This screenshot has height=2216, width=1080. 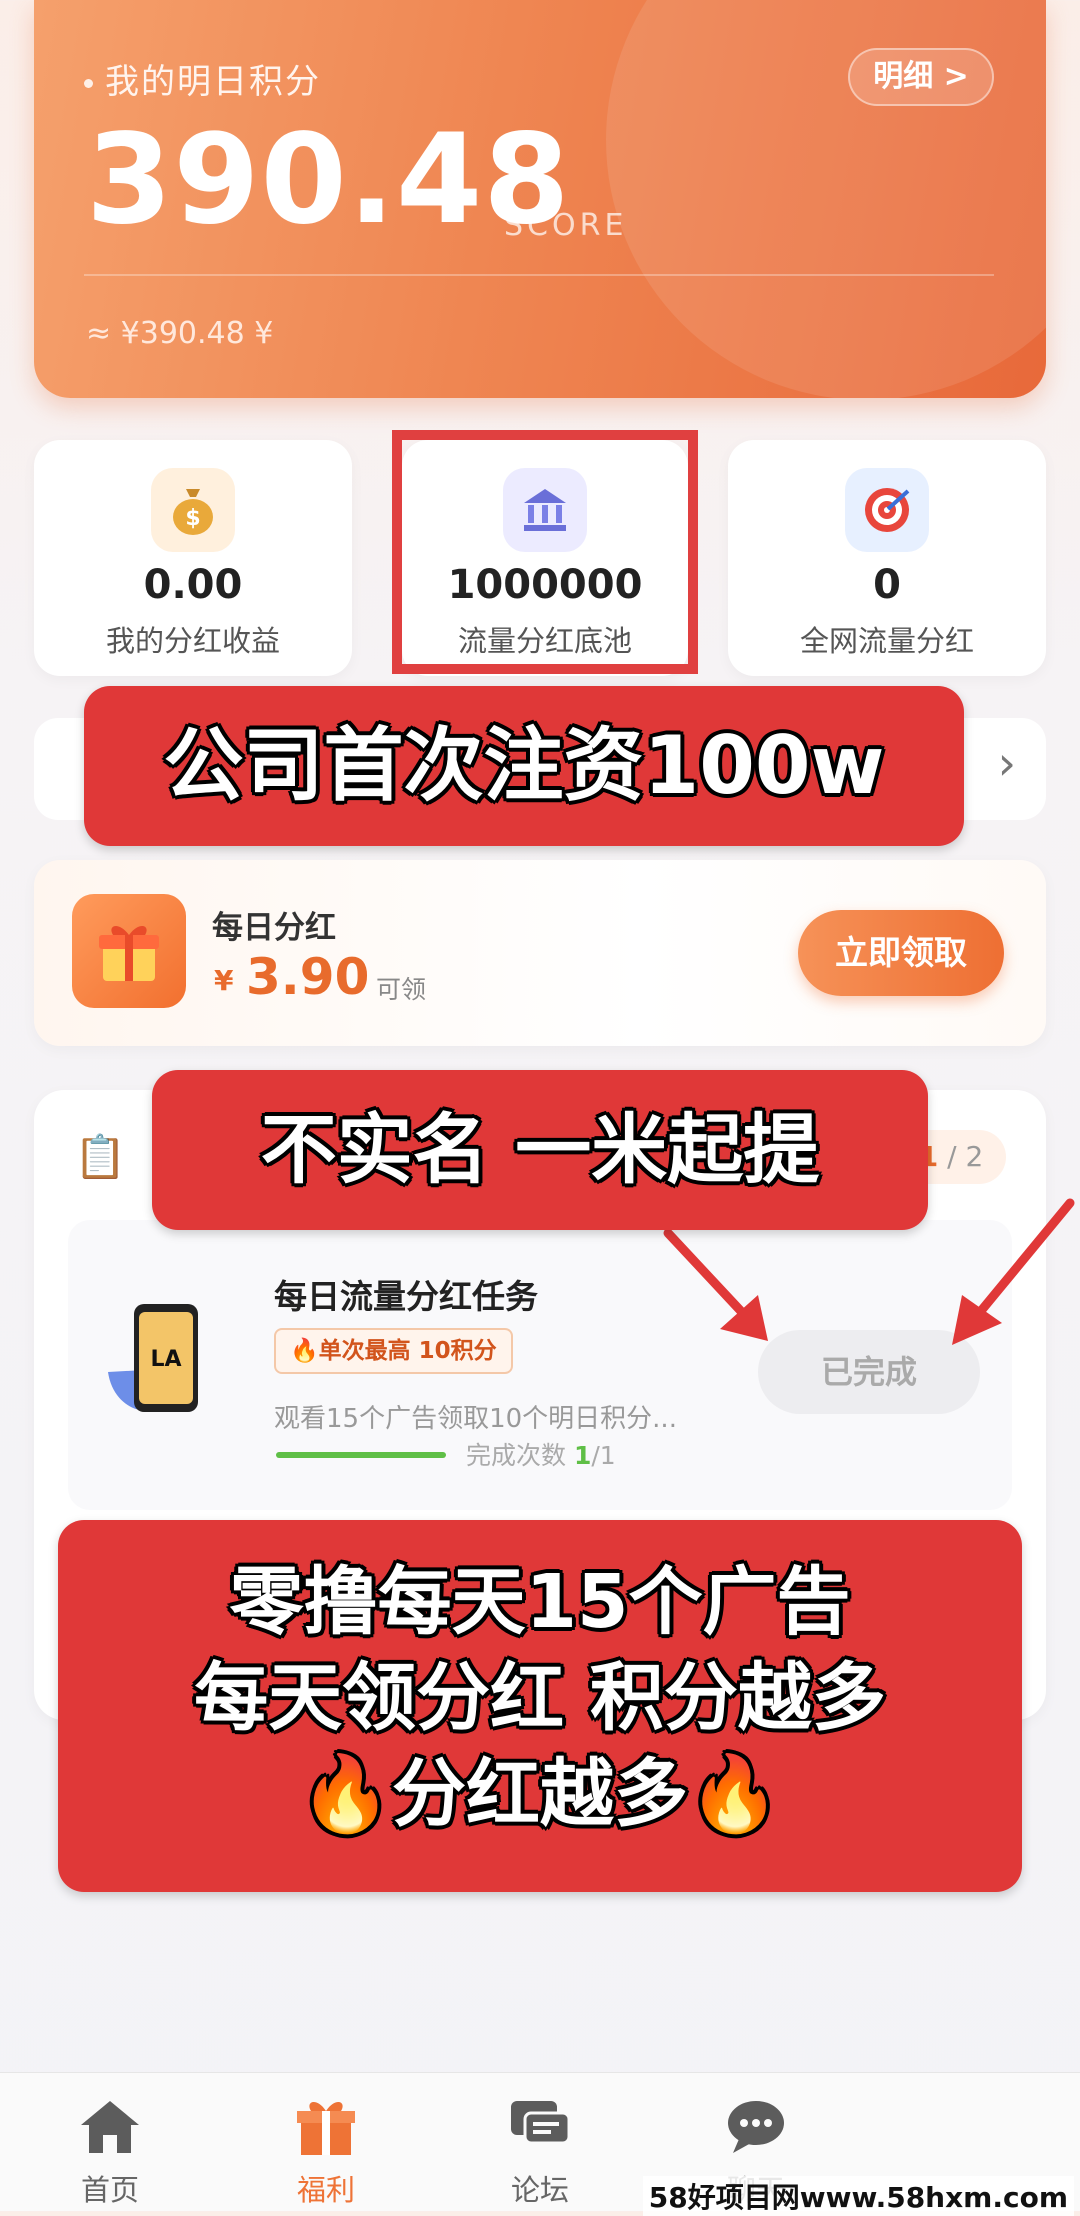 I want to click on stat-label: 全网流量分红, so click(x=886, y=641).